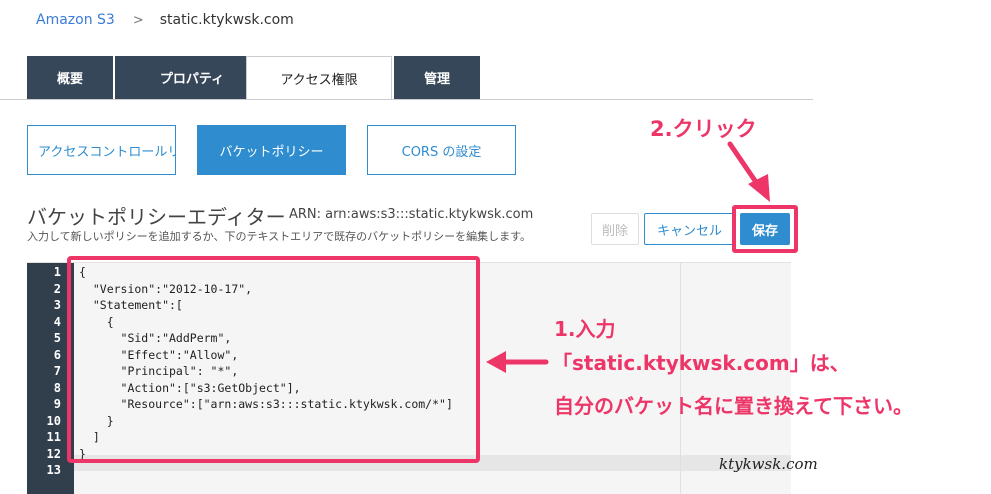 This screenshot has height=494, width=991. Describe the element at coordinates (53, 470) in the screenshot. I see `line-number: 13` at that location.